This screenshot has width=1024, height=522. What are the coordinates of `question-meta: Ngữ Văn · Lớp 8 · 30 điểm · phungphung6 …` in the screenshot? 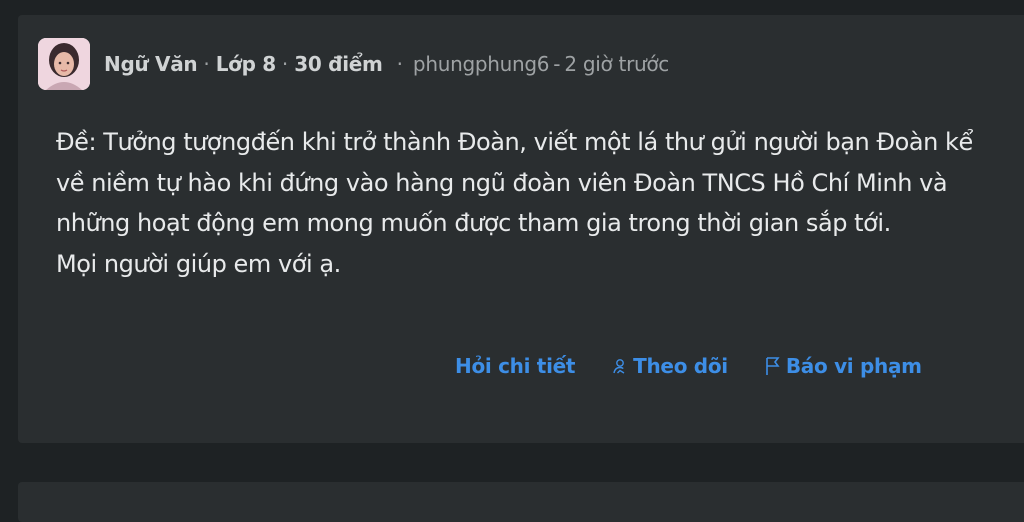 It's located at (353, 64).